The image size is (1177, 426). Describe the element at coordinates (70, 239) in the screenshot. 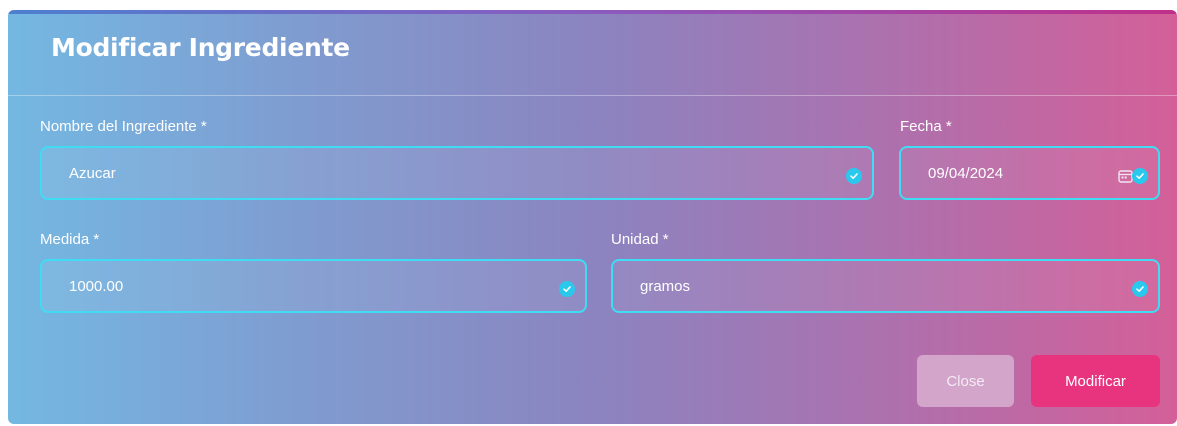

I see `medida-label: Medida *` at that location.